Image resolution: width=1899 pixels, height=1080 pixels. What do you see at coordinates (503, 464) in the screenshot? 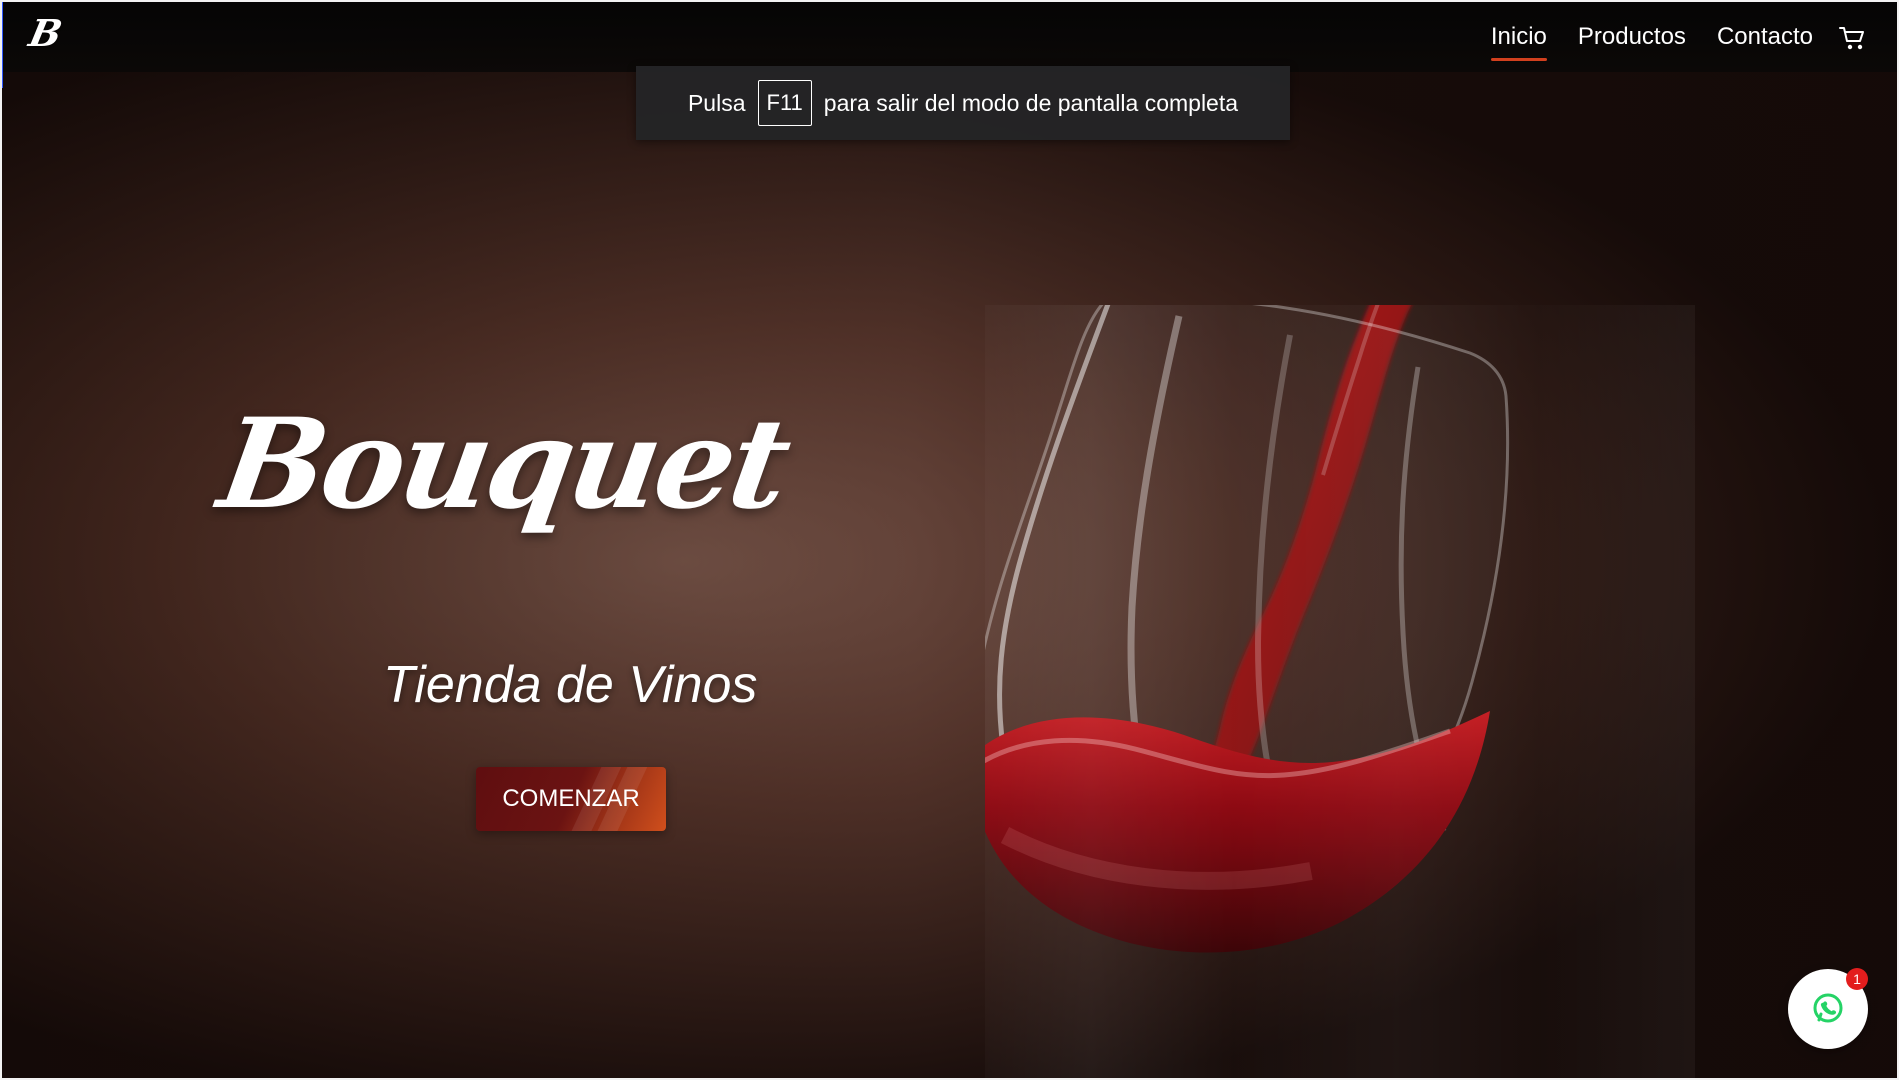
I see `hero-title: Bouquet` at bounding box center [503, 464].